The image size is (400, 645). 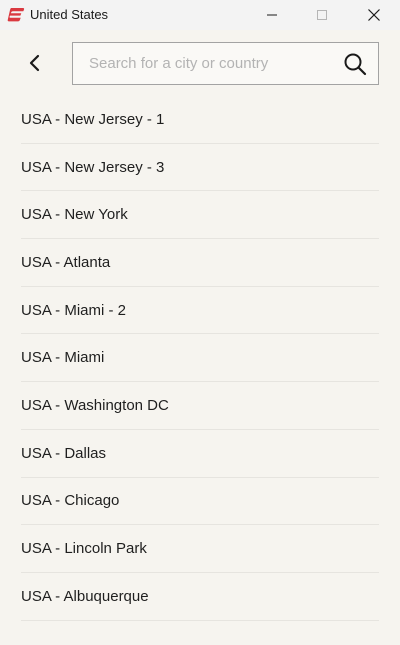 I want to click on location-item: USA - Miami - 2, so click(x=200, y=311).